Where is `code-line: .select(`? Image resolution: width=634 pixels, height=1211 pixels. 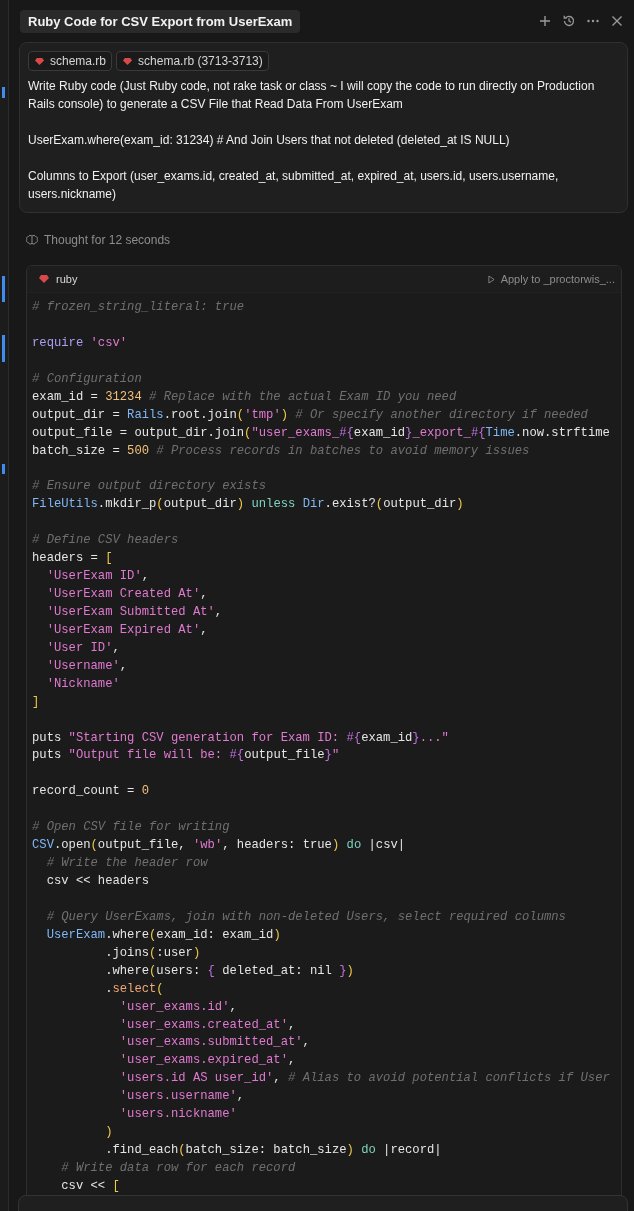 code-line: .select( is located at coordinates (134, 989).